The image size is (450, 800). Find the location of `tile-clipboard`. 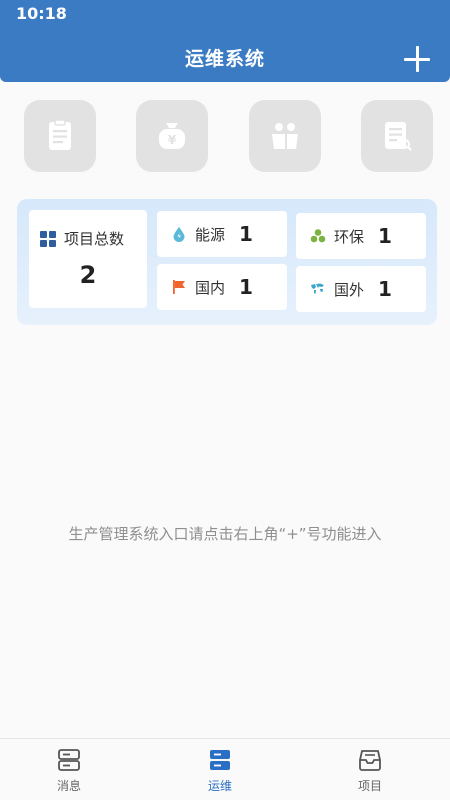

tile-clipboard is located at coordinates (60, 136).